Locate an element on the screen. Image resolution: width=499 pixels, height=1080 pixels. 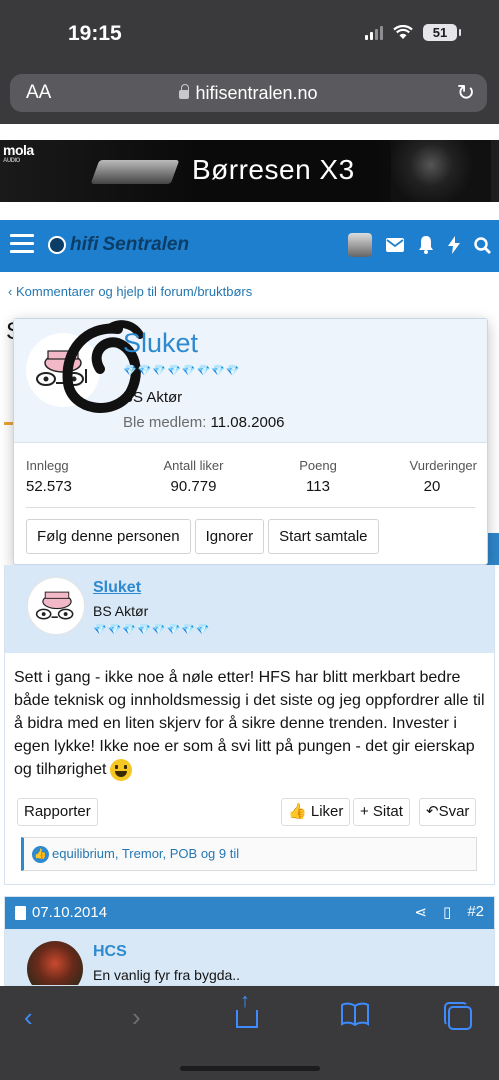
ignore-button: Ignorer is located at coordinates (229, 536).